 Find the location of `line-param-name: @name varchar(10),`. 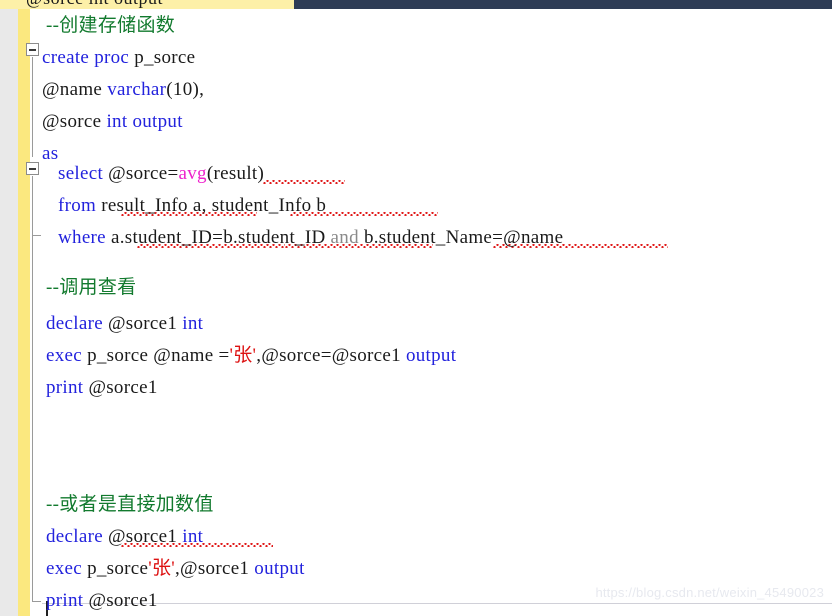

line-param-name: @name varchar(10), is located at coordinates (123, 89).